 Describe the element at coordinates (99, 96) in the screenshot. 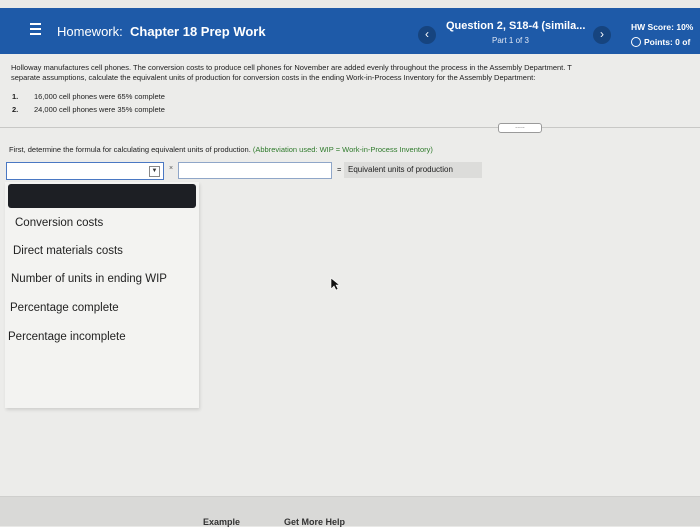

I see `item-text: 16,000 cell phones were 65% complete` at that location.